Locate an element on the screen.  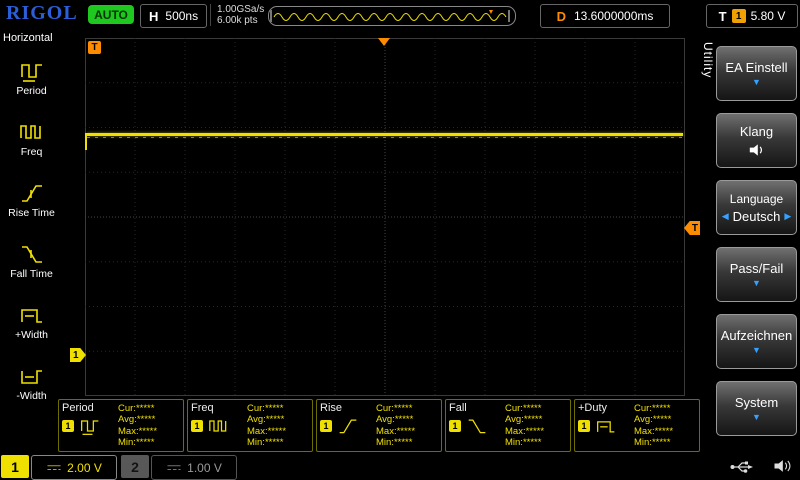
measurement-name: +Duty is located at coordinates (593, 408).